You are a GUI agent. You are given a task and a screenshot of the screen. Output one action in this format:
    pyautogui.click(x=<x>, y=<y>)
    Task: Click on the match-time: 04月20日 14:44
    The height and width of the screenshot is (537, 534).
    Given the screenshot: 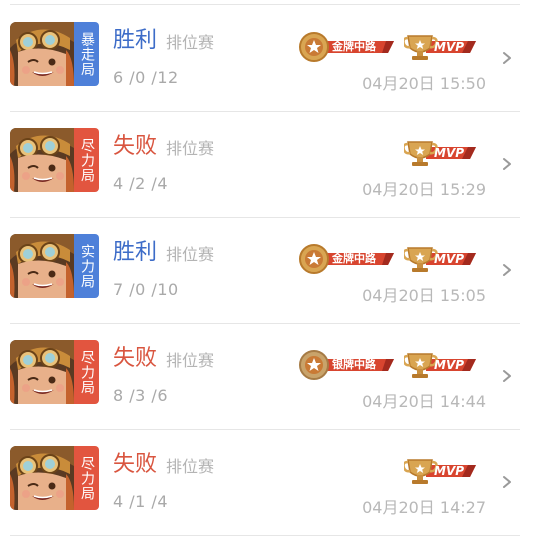 What is the action you would take?
    pyautogui.click(x=424, y=401)
    